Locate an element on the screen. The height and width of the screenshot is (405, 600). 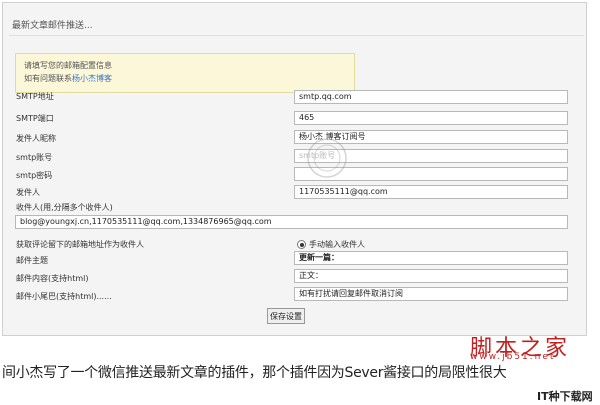
sender-name-label: 发件人昵称 is located at coordinates (36, 138).